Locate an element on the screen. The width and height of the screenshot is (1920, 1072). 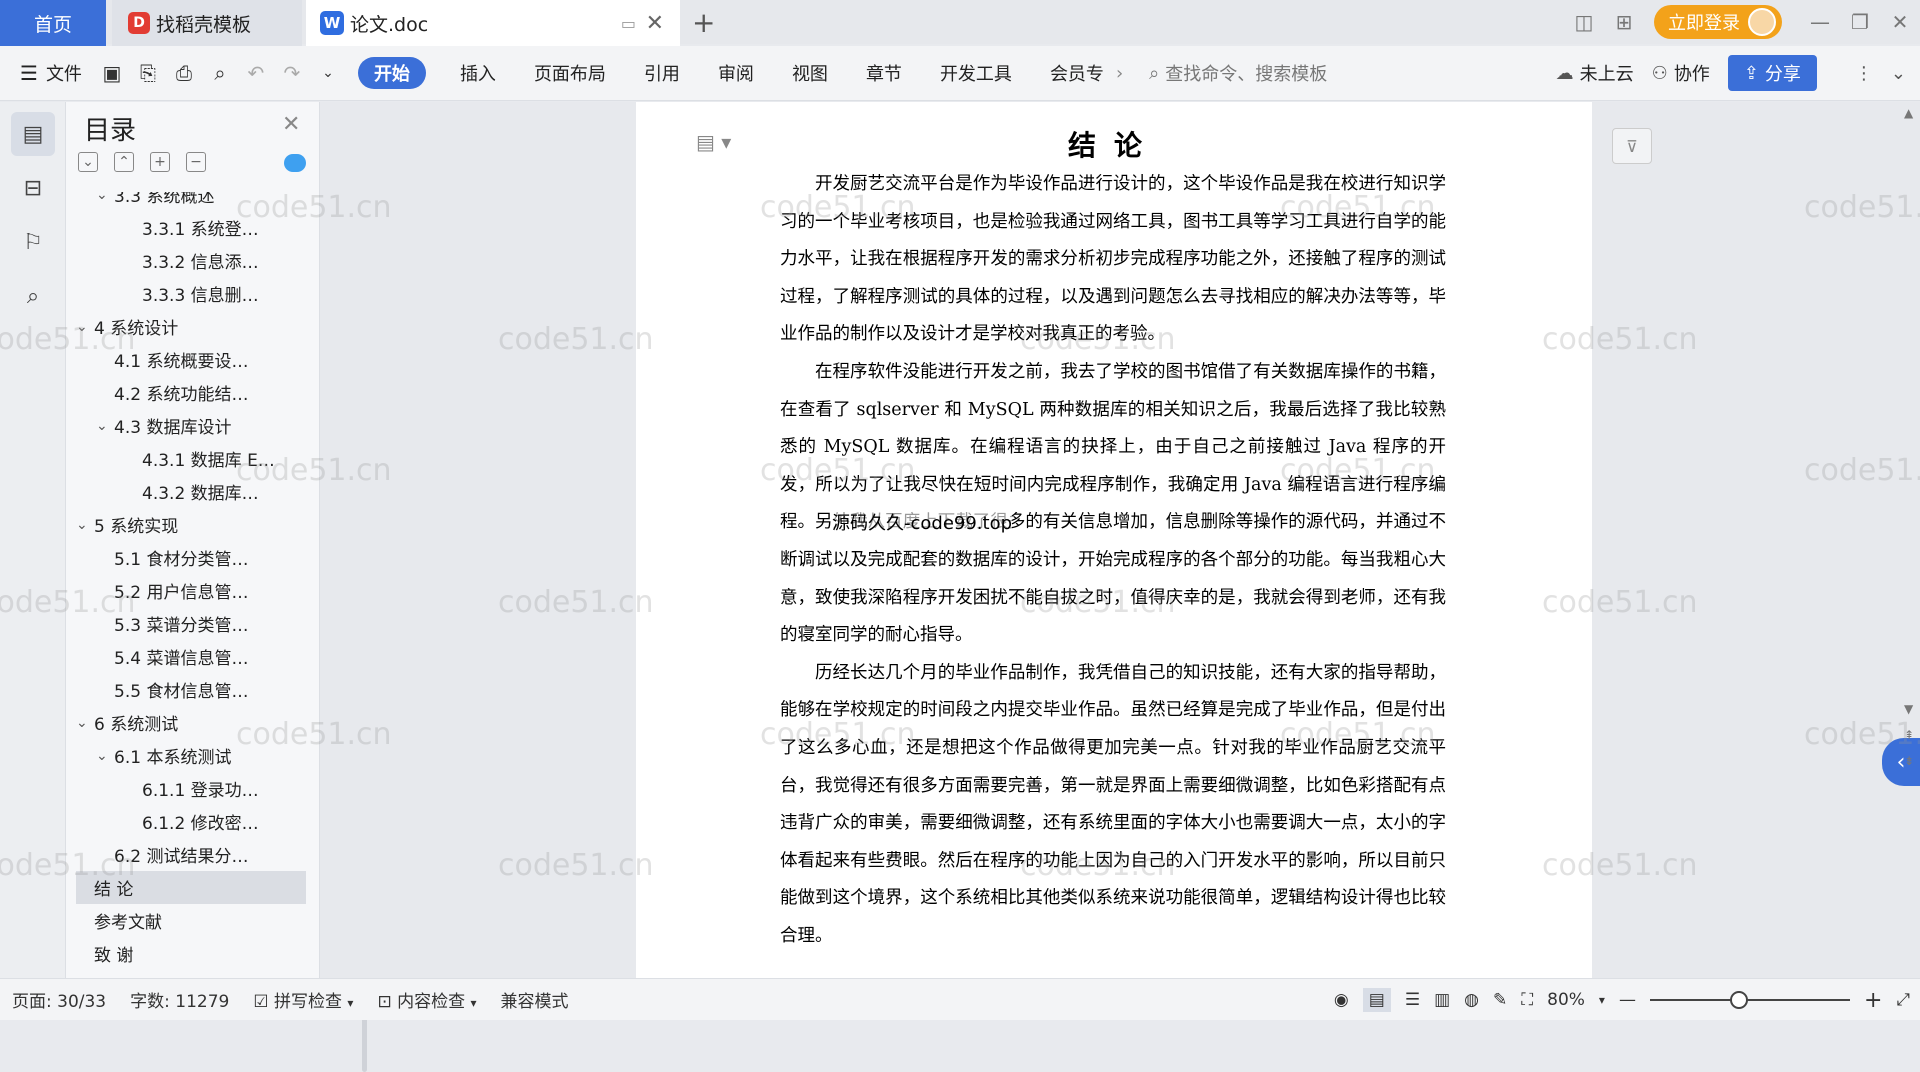
tab-home: 首页 is located at coordinates (53, 23).